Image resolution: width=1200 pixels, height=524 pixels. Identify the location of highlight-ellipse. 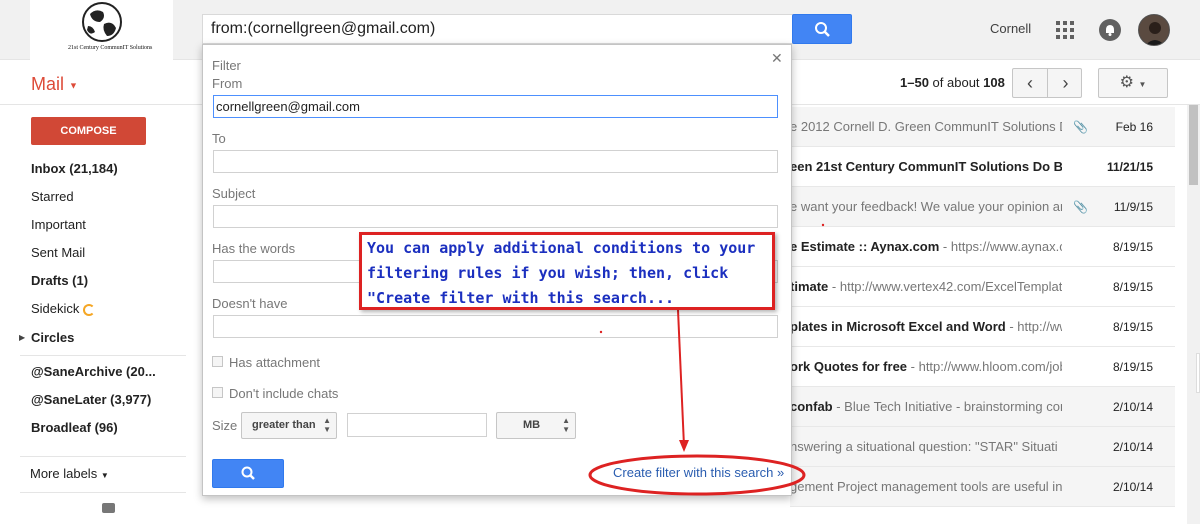
(697, 475).